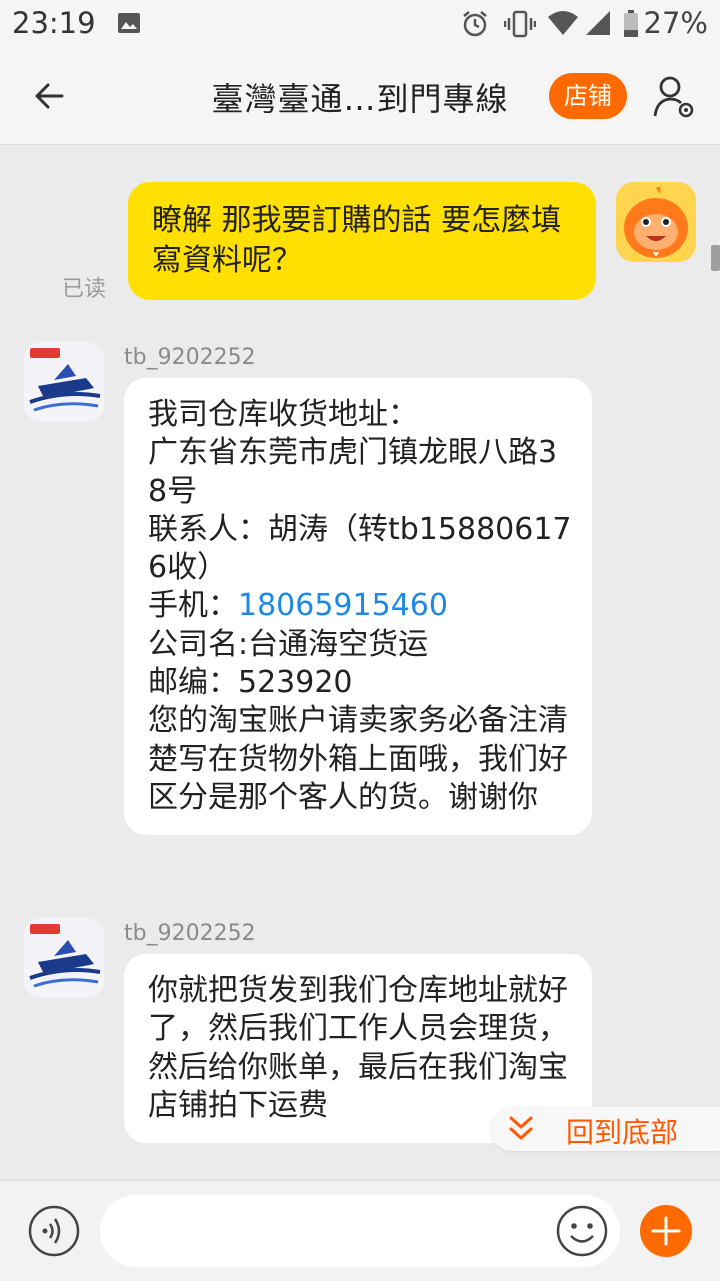  I want to click on mascot-icon, so click(656, 222).